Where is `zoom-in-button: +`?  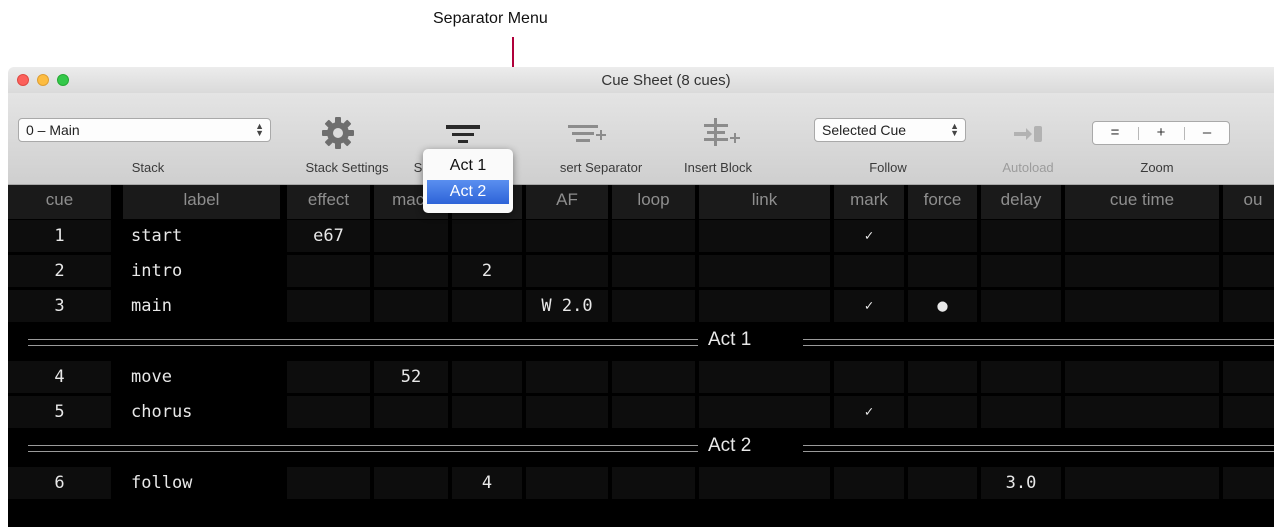 zoom-in-button: + is located at coordinates (1161, 132).